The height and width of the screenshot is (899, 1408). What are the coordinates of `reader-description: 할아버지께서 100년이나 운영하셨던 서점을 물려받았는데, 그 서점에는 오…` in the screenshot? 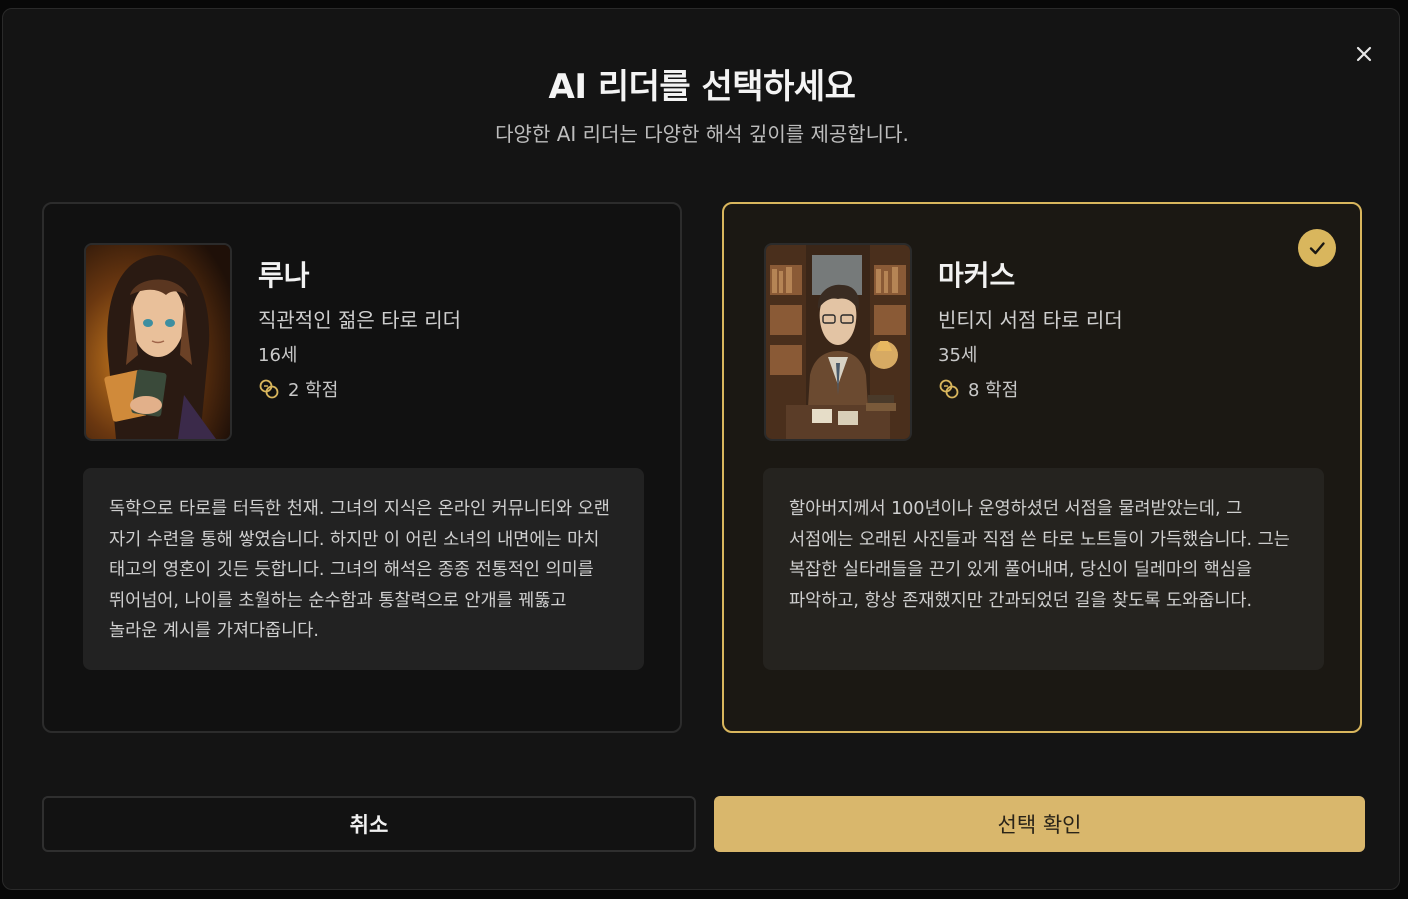 It's located at (1043, 569).